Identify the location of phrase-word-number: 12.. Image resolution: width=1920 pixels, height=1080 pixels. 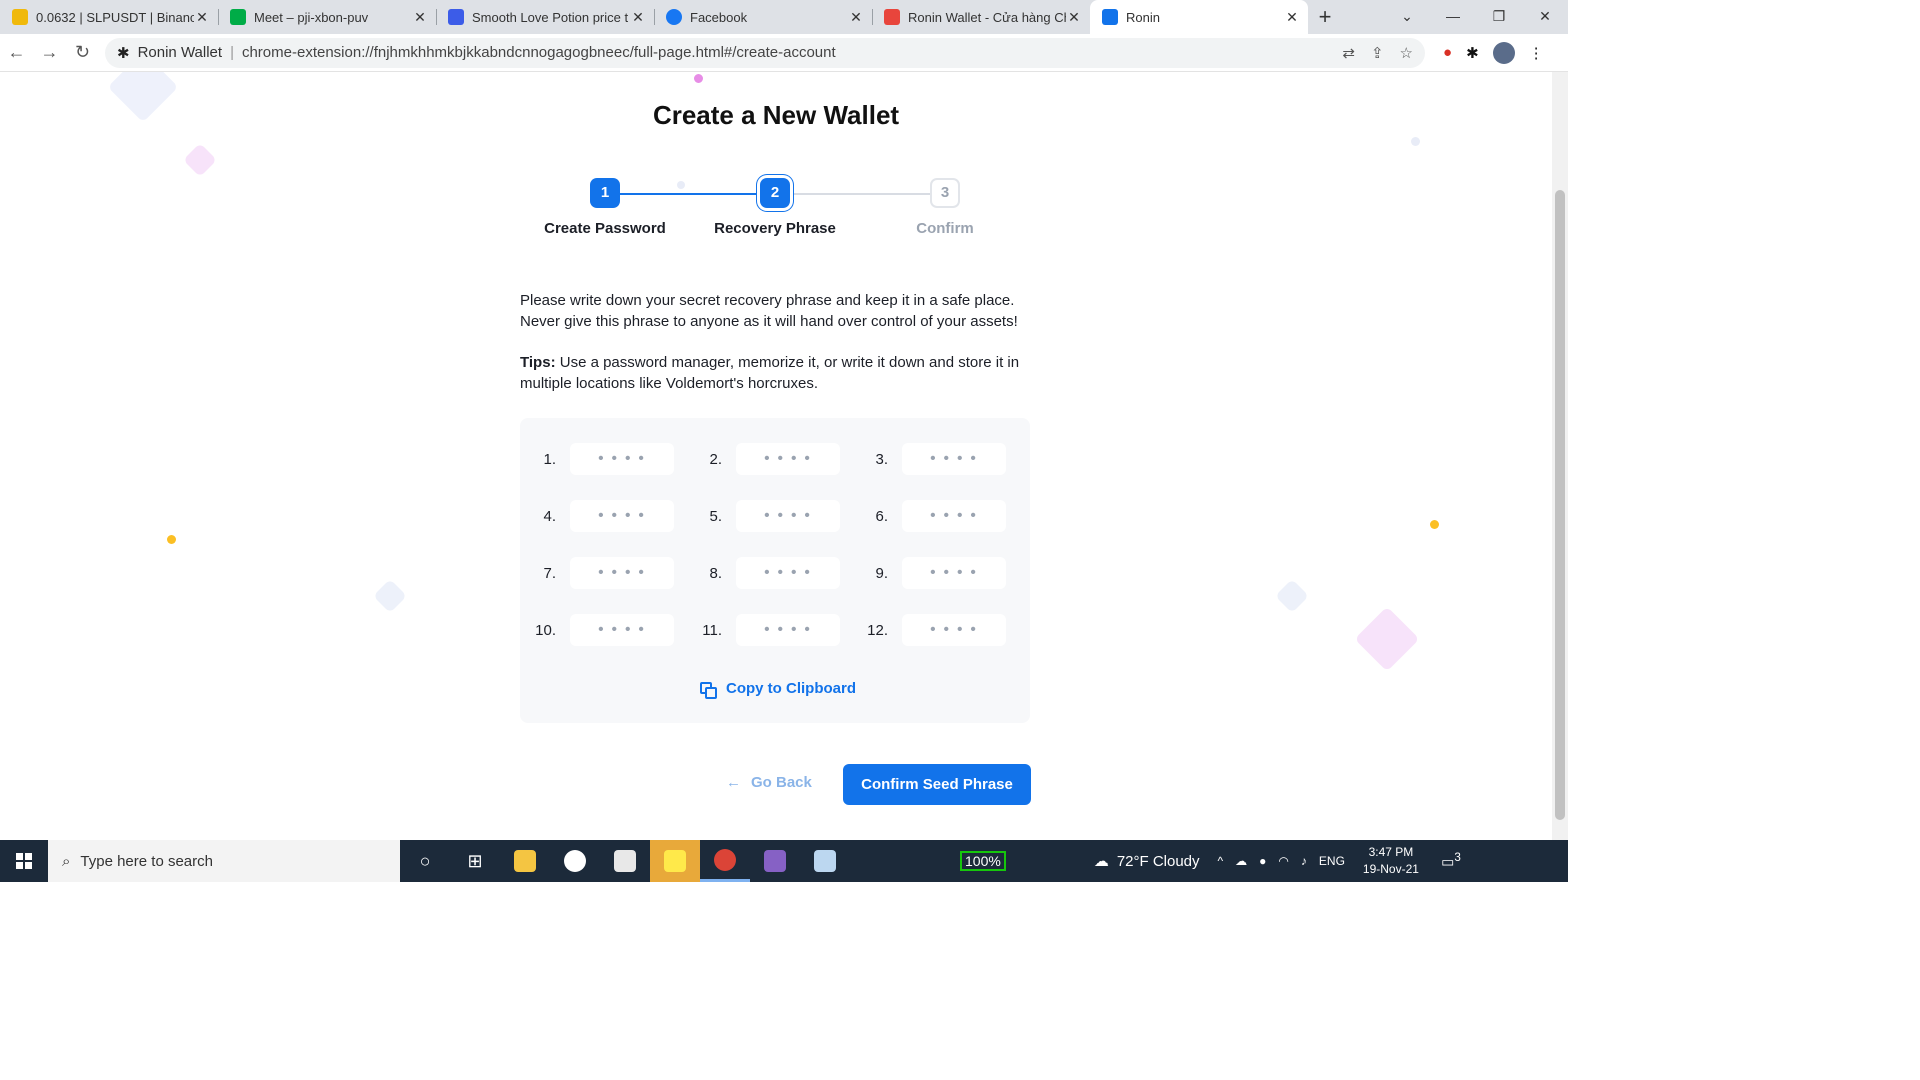
(877, 630).